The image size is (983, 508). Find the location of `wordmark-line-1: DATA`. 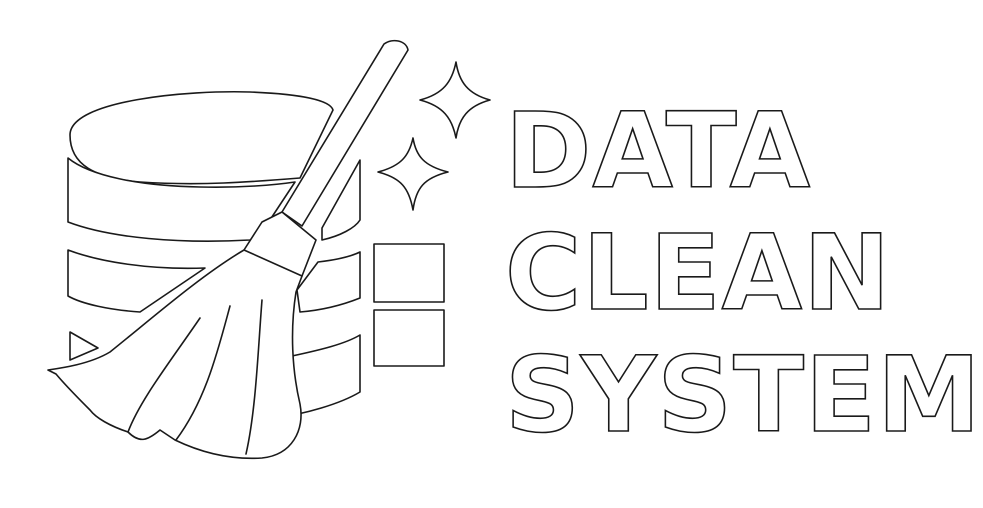

wordmark-line-1: DATA is located at coordinates (658, 151).